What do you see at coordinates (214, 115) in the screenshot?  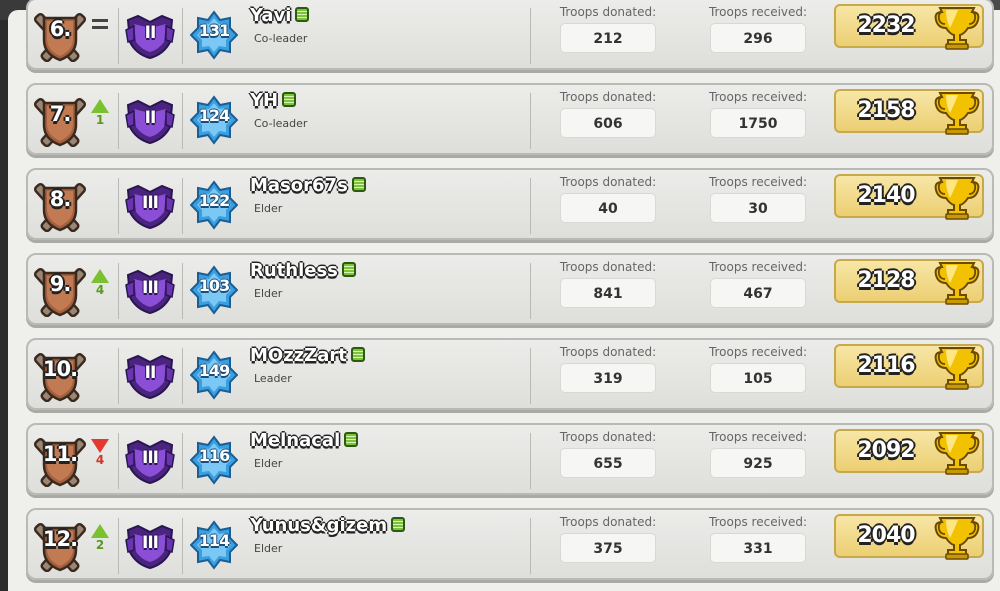 I see `experience-level: 124` at bounding box center [214, 115].